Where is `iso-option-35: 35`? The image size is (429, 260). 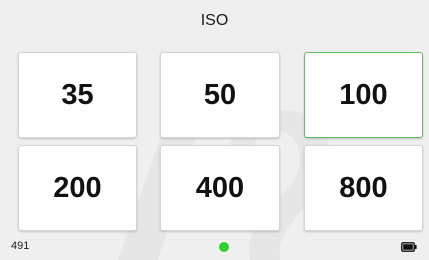
iso-option-35: 35 is located at coordinates (77, 95).